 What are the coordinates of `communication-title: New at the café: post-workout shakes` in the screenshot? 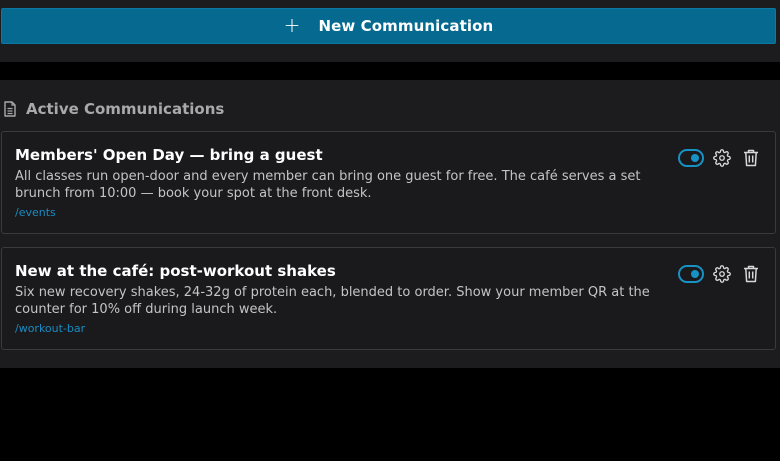 It's located at (175, 271).